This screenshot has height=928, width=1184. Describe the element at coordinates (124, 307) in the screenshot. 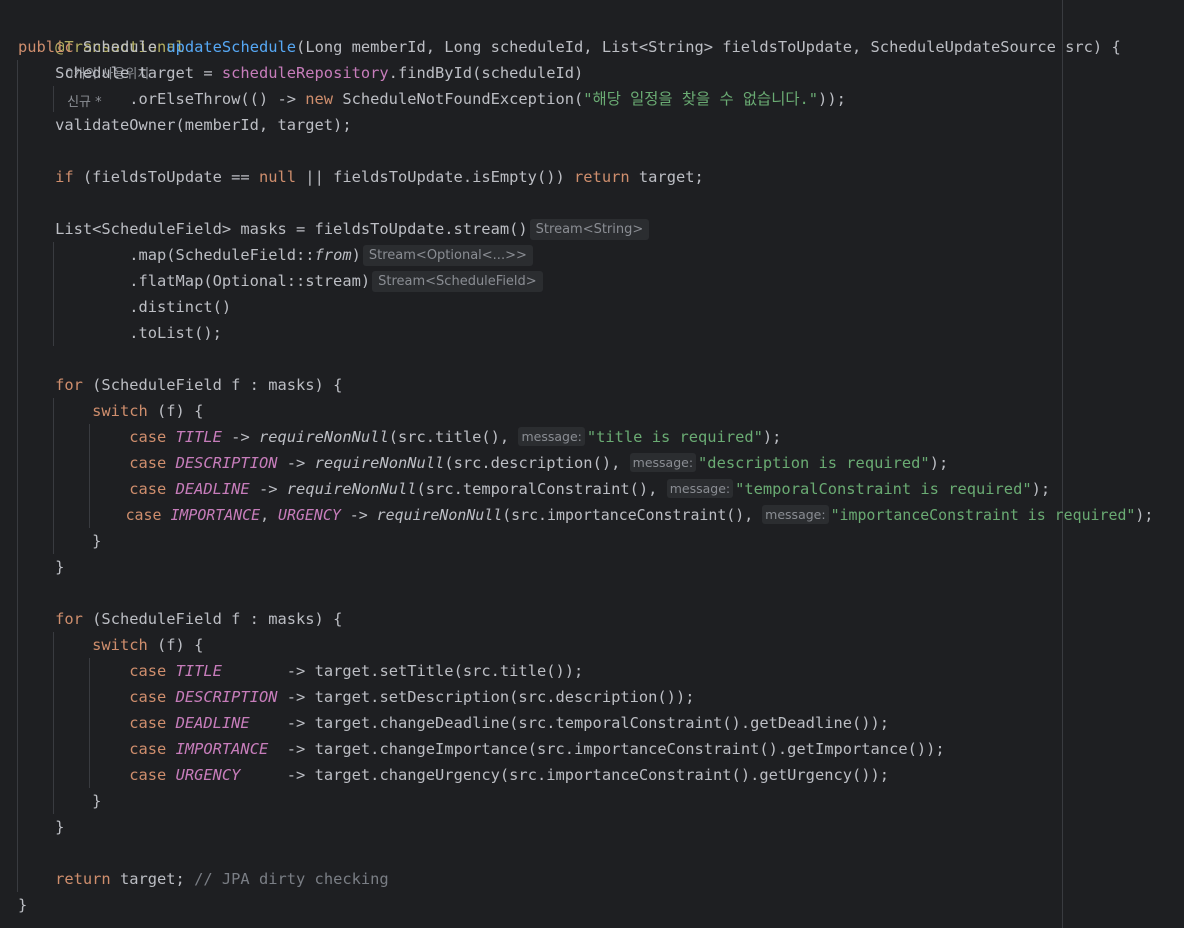

I see `code-line: .distinct()` at that location.